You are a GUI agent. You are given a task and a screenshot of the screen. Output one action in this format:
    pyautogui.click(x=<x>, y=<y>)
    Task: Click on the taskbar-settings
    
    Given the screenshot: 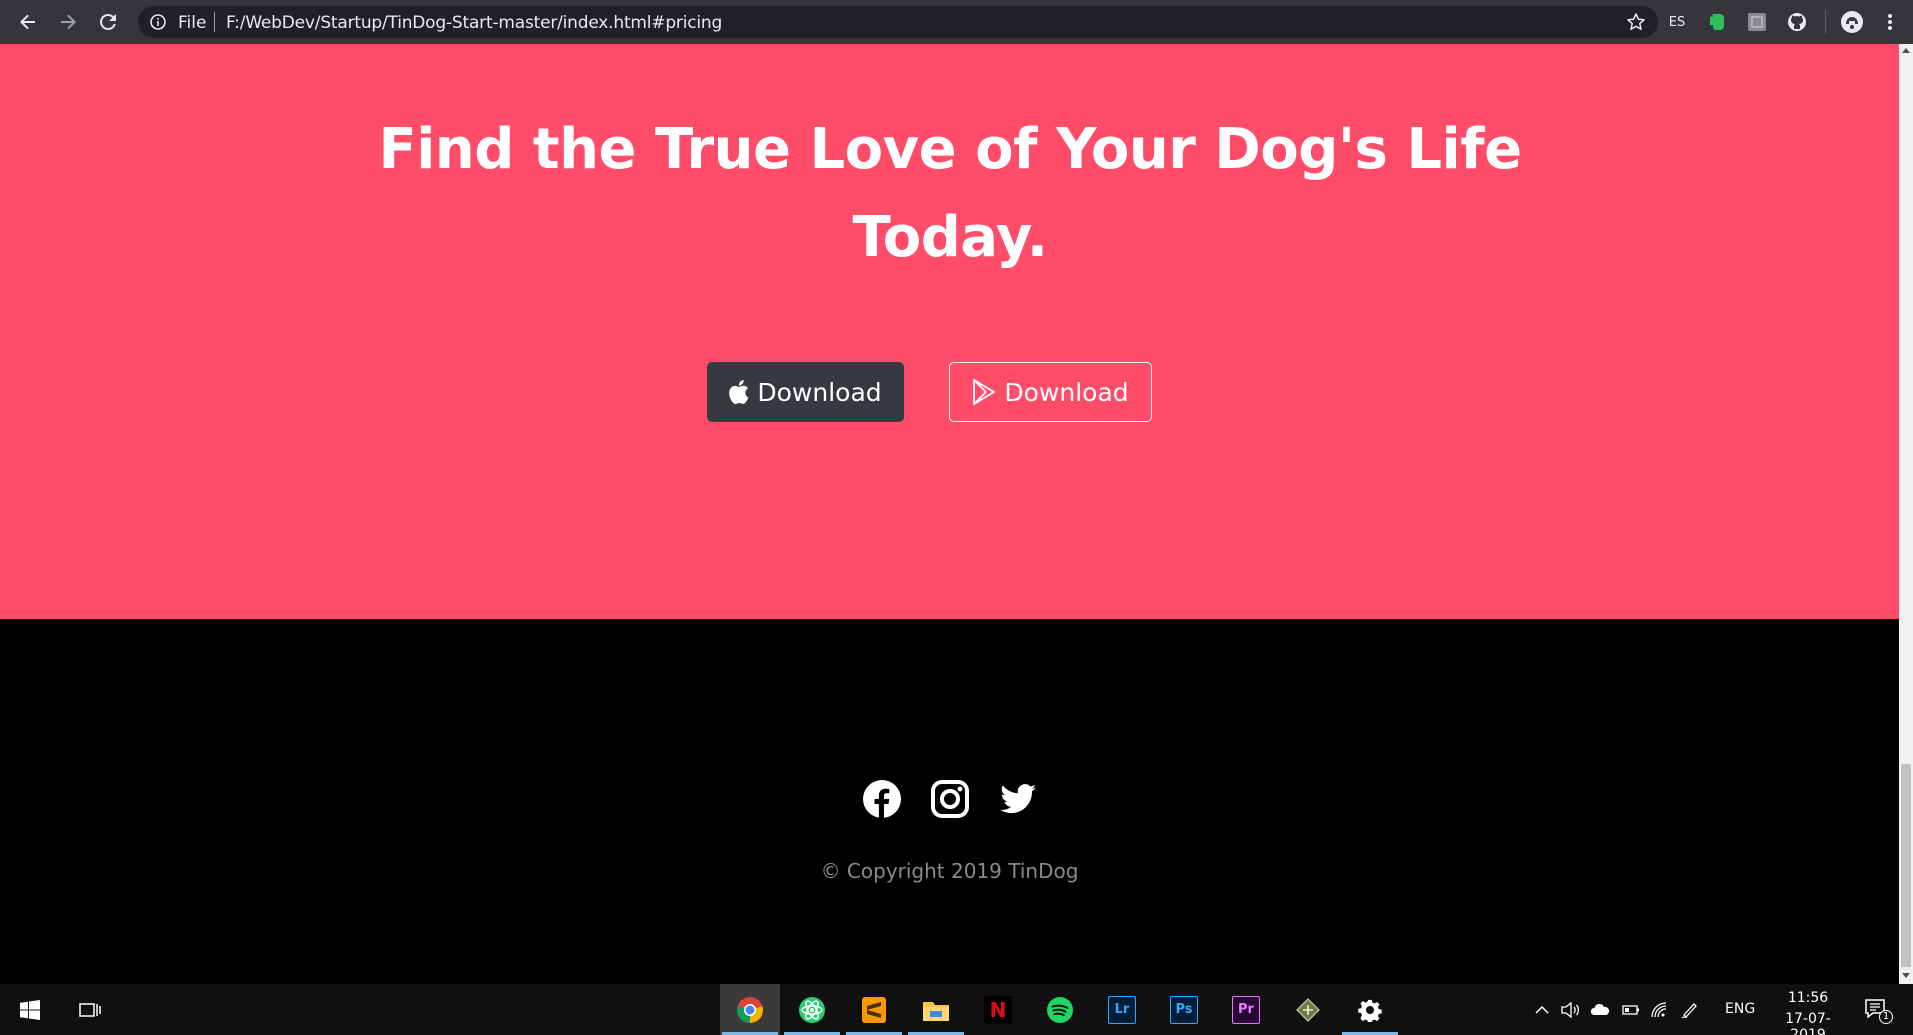 What is the action you would take?
    pyautogui.click(x=1370, y=1009)
    